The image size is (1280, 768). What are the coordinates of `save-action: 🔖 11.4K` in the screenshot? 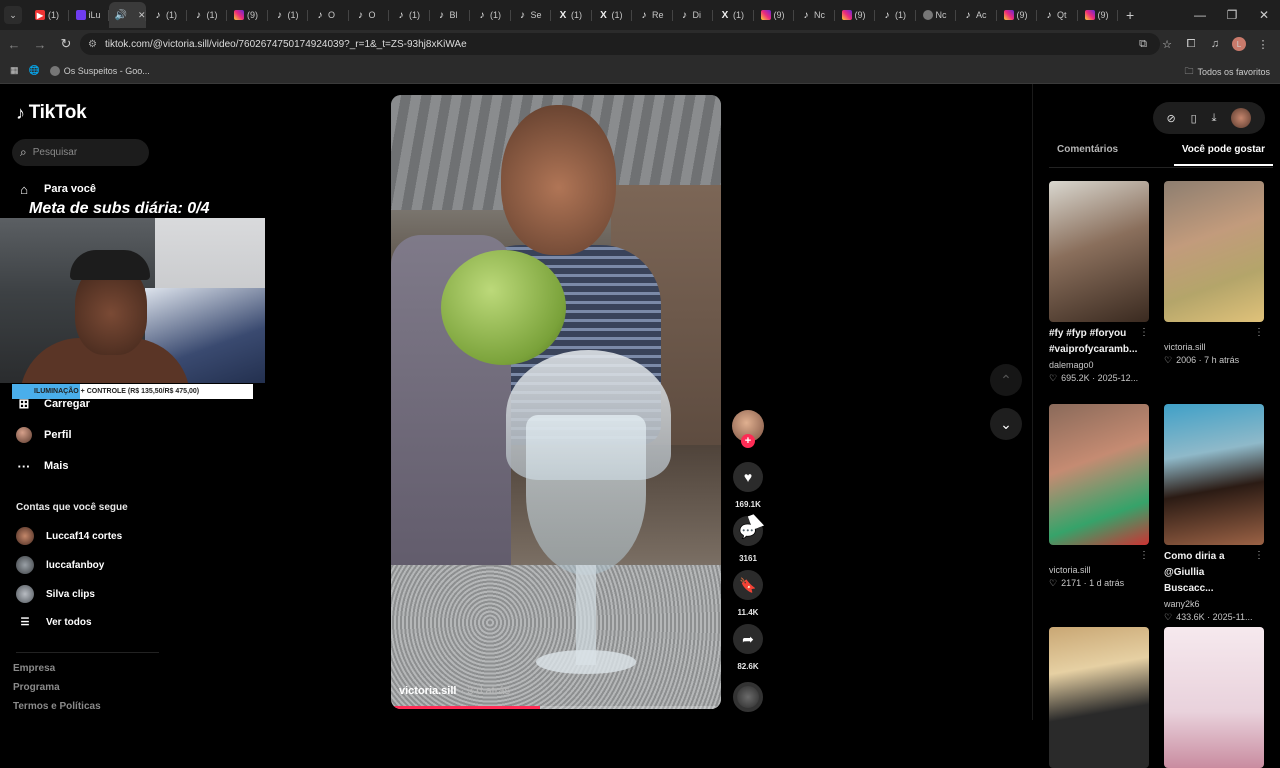 It's located at (748, 593).